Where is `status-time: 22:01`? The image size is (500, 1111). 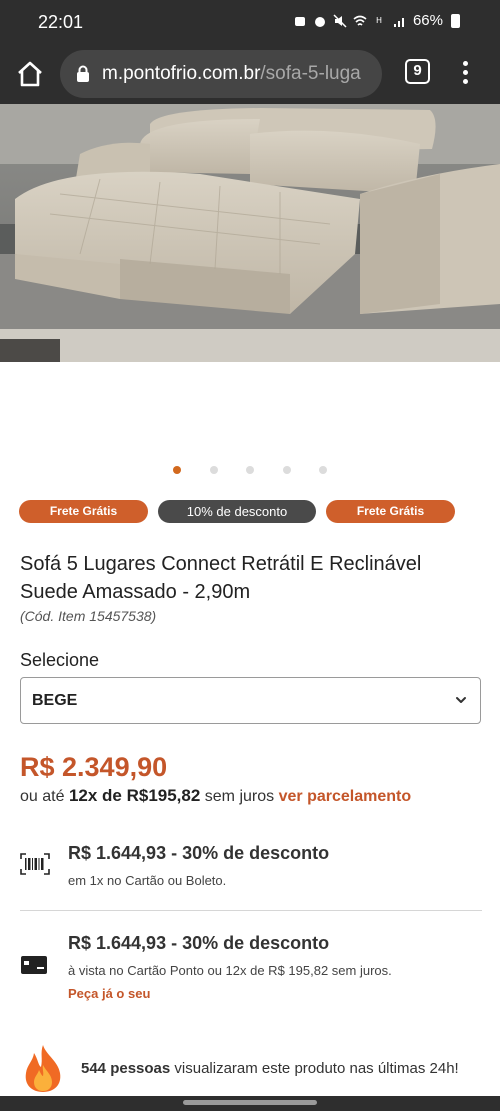 status-time: 22:01 is located at coordinates (61, 22).